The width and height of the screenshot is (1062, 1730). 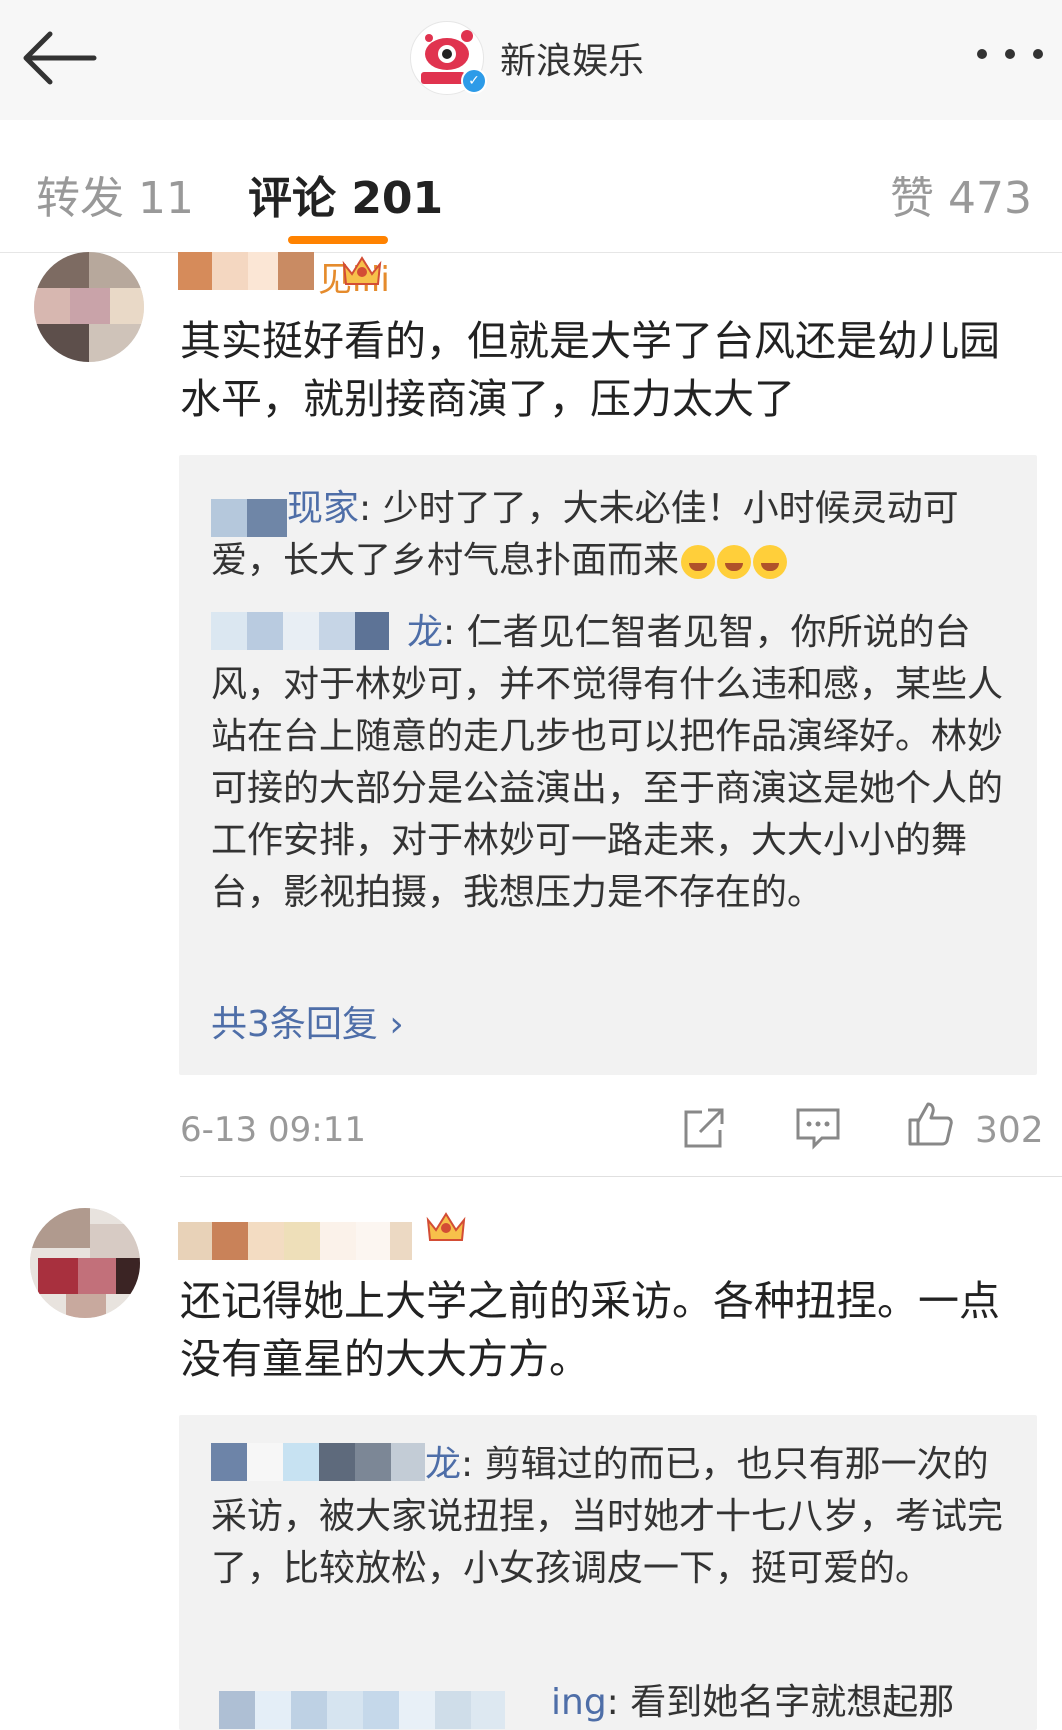 I want to click on account-header: ✓ 新浪娱乐, so click(x=527, y=58).